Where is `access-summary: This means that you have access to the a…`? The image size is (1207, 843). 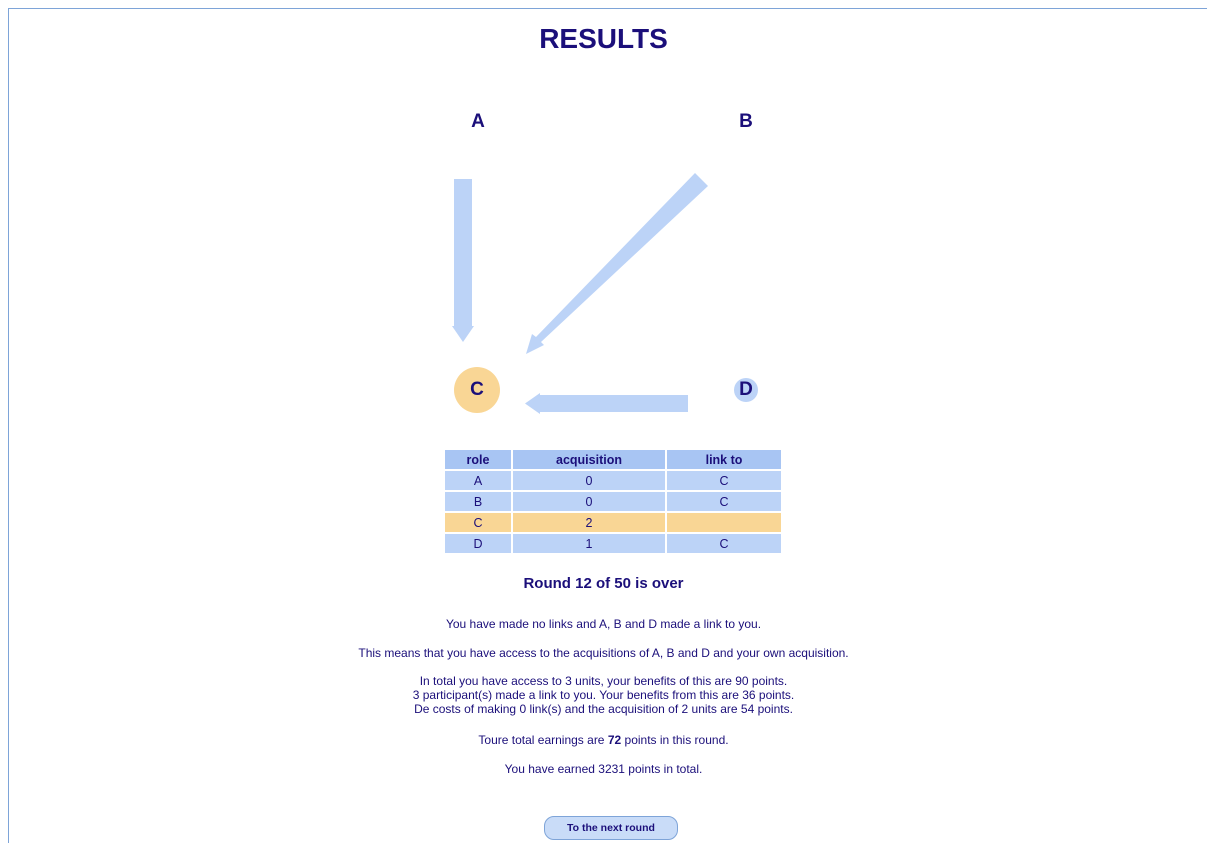
access-summary: This means that you have access to the a… is located at coordinates (603, 653).